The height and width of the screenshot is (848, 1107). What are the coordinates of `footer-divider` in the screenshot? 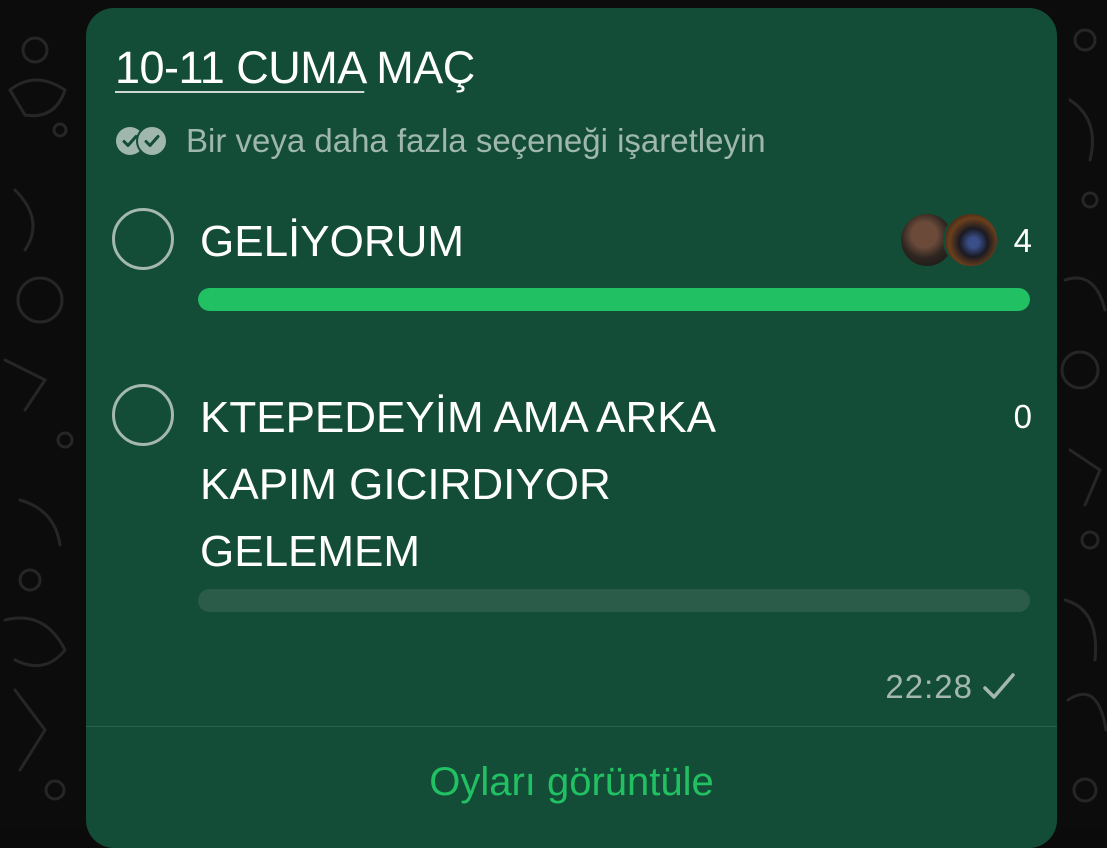 It's located at (571, 726).